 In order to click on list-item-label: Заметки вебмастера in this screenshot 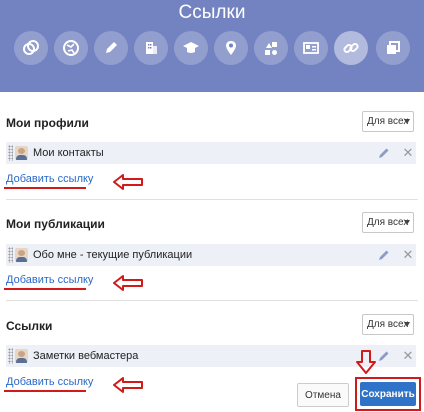, I will do `click(86, 356)`.